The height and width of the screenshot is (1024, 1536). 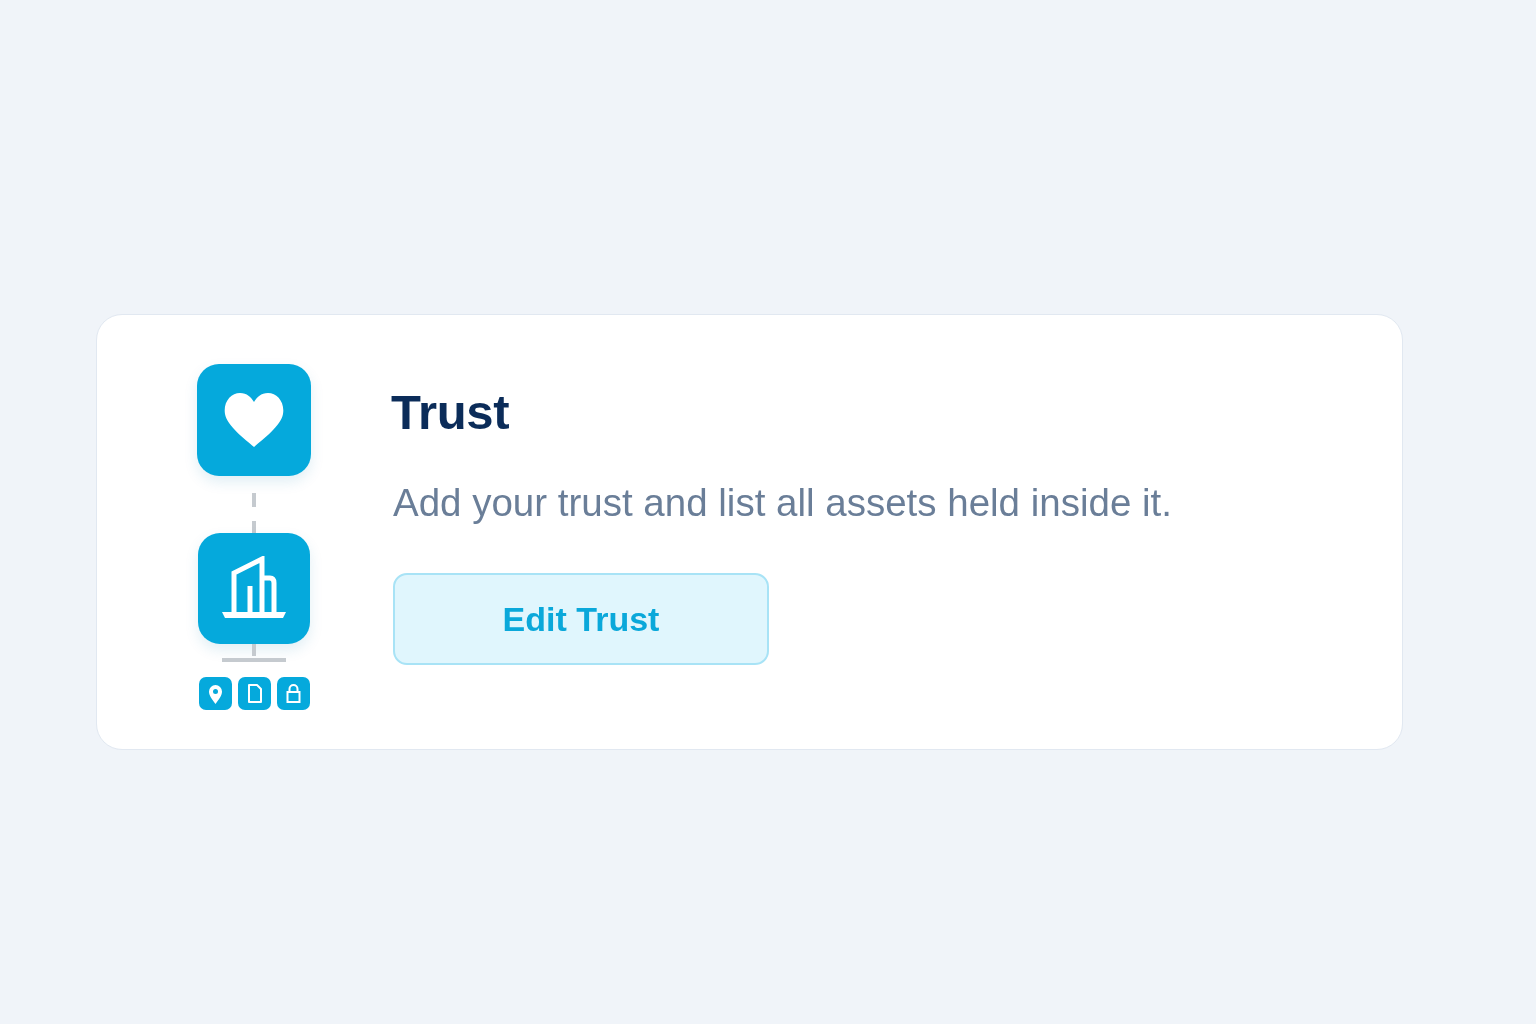 I want to click on document-icon, so click(x=254, y=693).